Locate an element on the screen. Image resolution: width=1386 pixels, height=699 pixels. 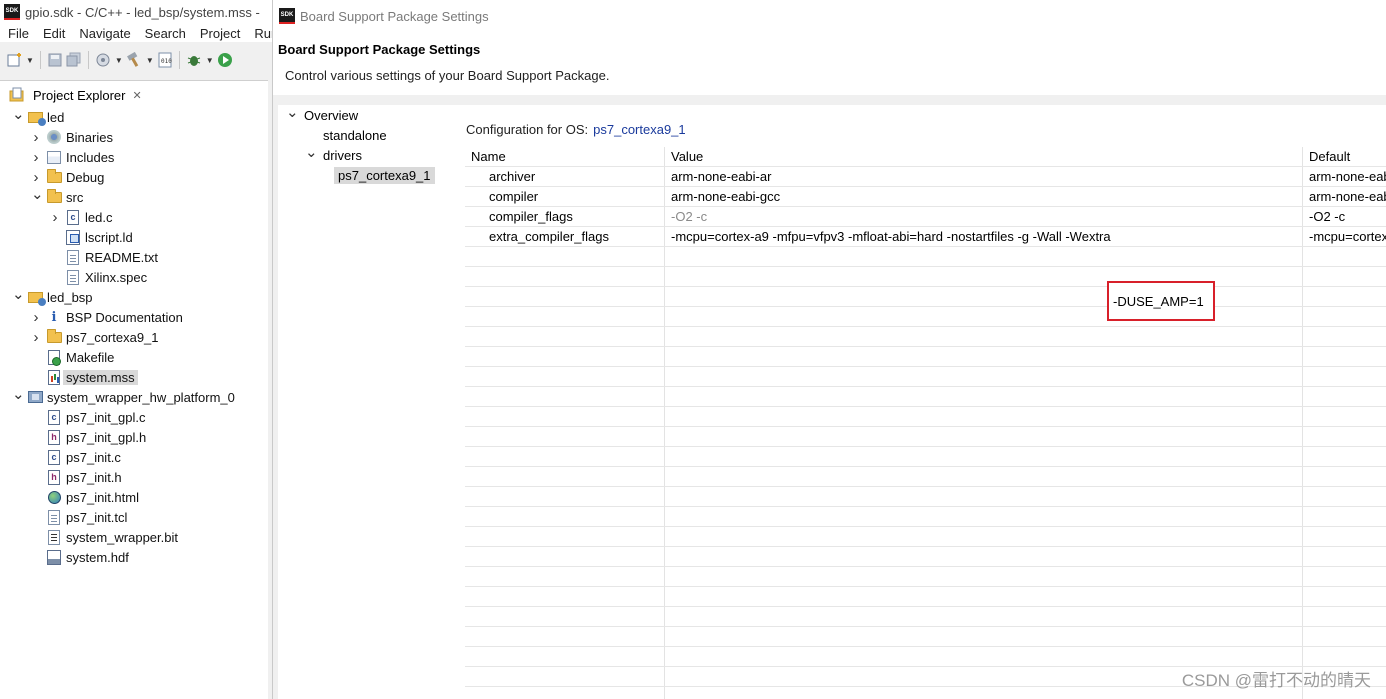
nav-item-standalone: standalone is located at coordinates (361, 135).